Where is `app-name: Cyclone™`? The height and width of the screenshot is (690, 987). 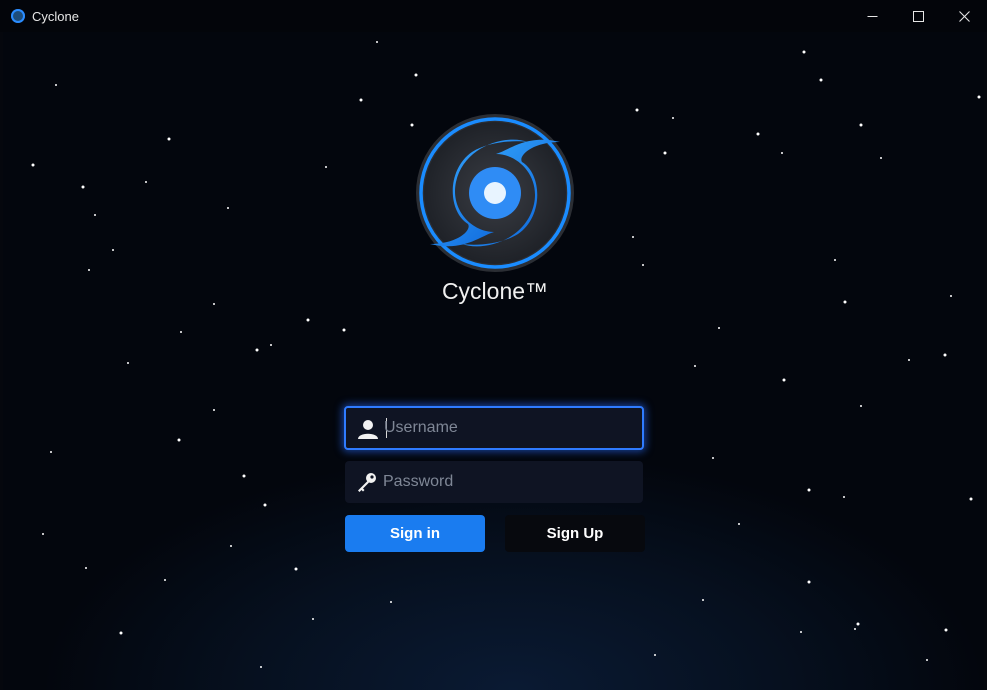 app-name: Cyclone™ is located at coordinates (495, 291).